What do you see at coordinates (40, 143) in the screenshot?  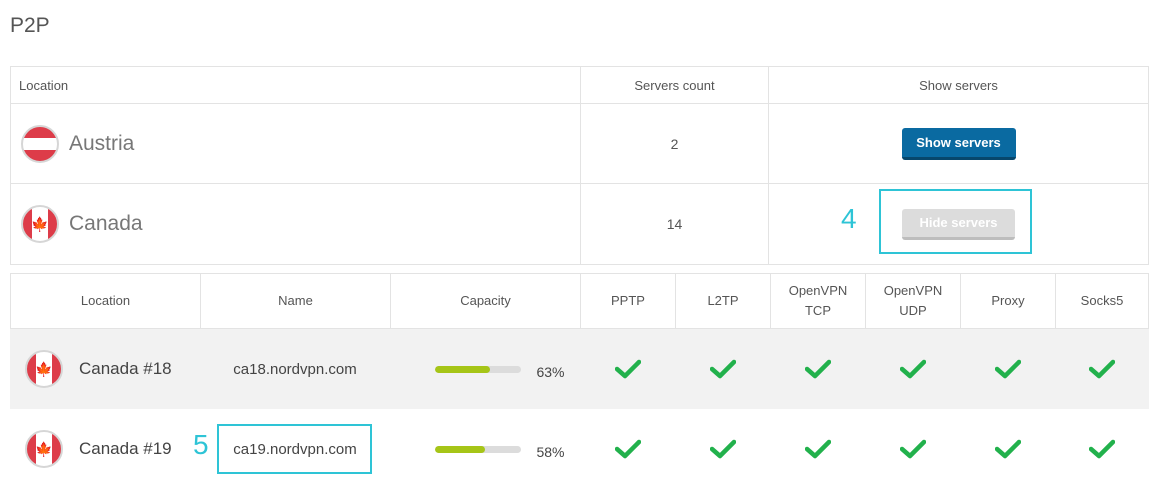 I see `austria-flag-icon` at bounding box center [40, 143].